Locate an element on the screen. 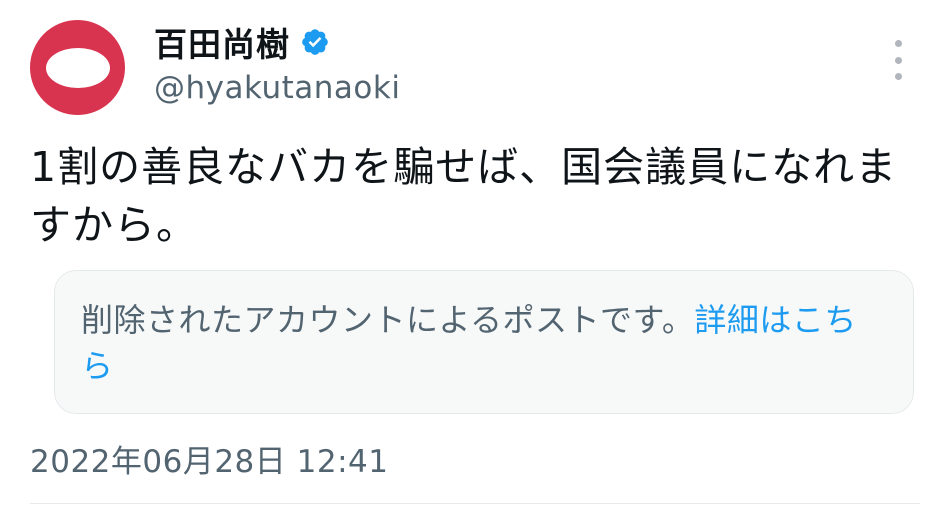 This screenshot has height=509, width=945. author-name-row: 百田尚樹 is located at coordinates (242, 42).